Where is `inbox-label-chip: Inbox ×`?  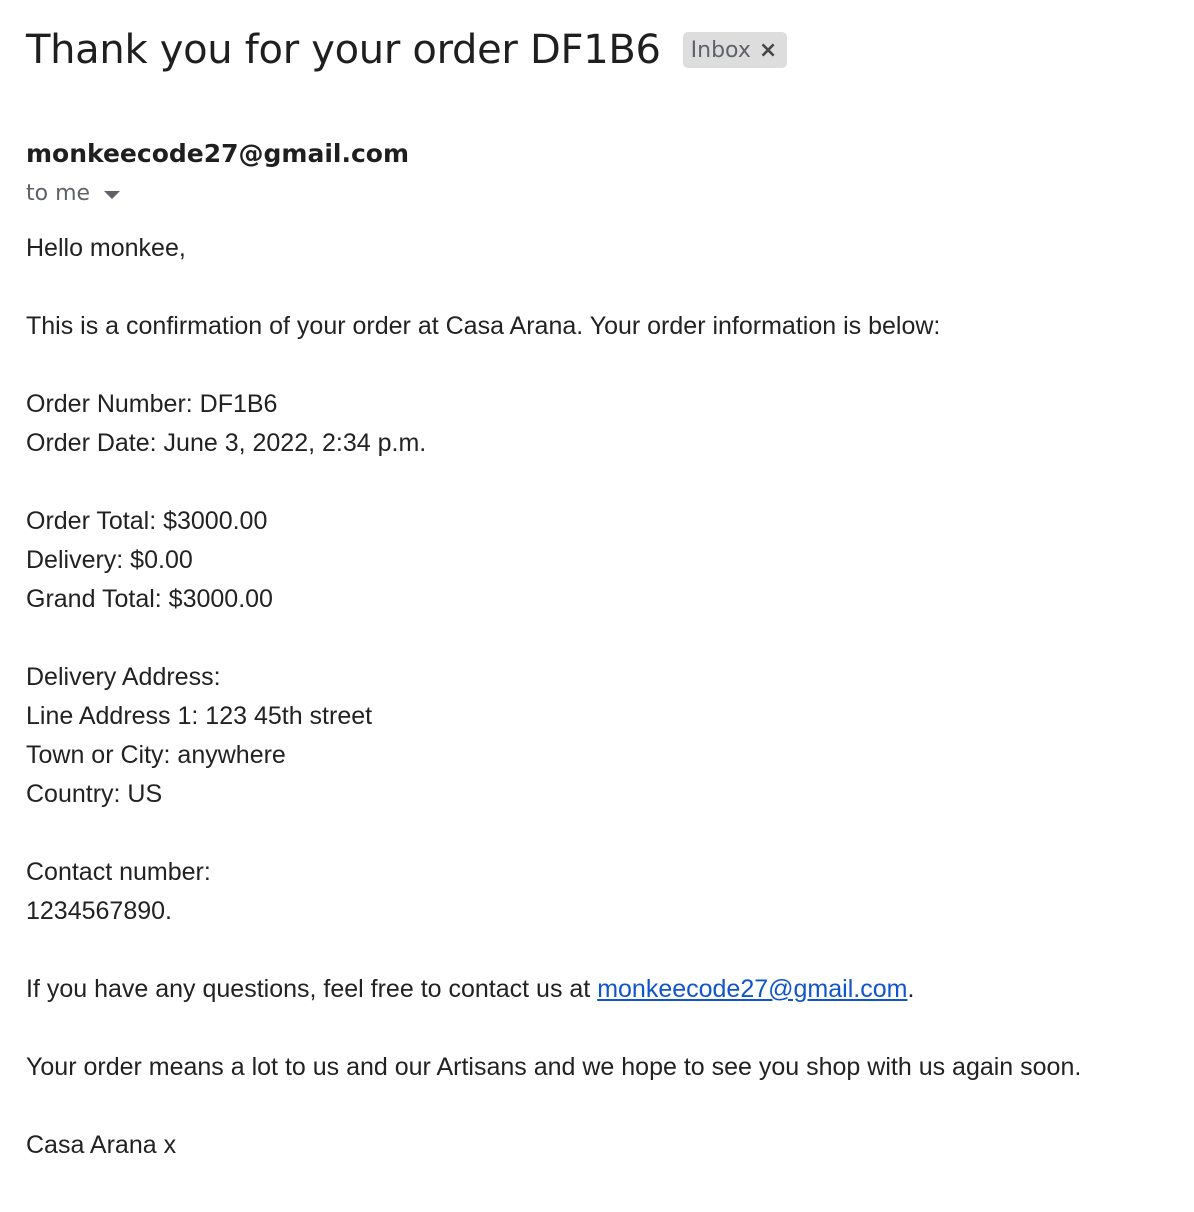 inbox-label-chip: Inbox × is located at coordinates (735, 50).